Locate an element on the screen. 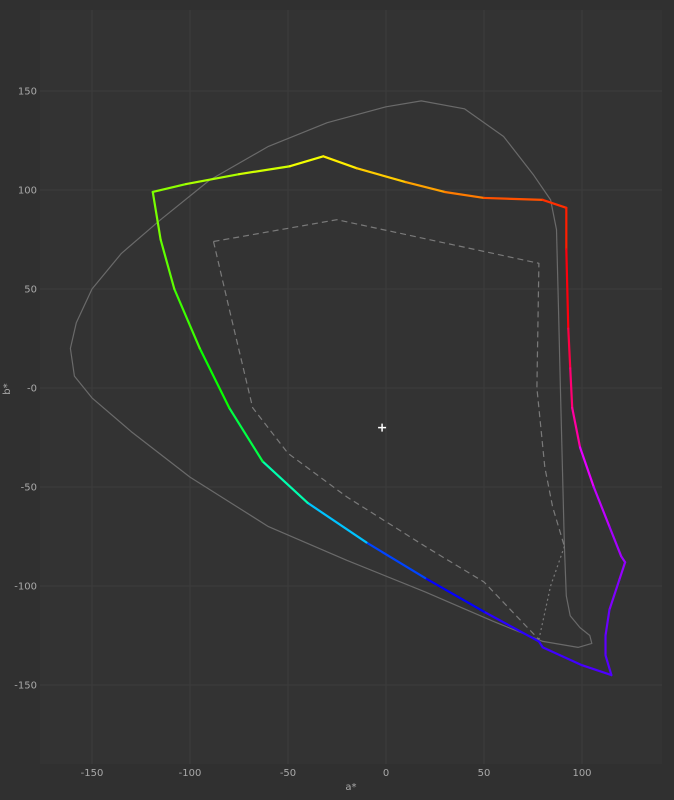 The height and width of the screenshot is (800, 674). x-tick-label: 0 is located at coordinates (386, 773).